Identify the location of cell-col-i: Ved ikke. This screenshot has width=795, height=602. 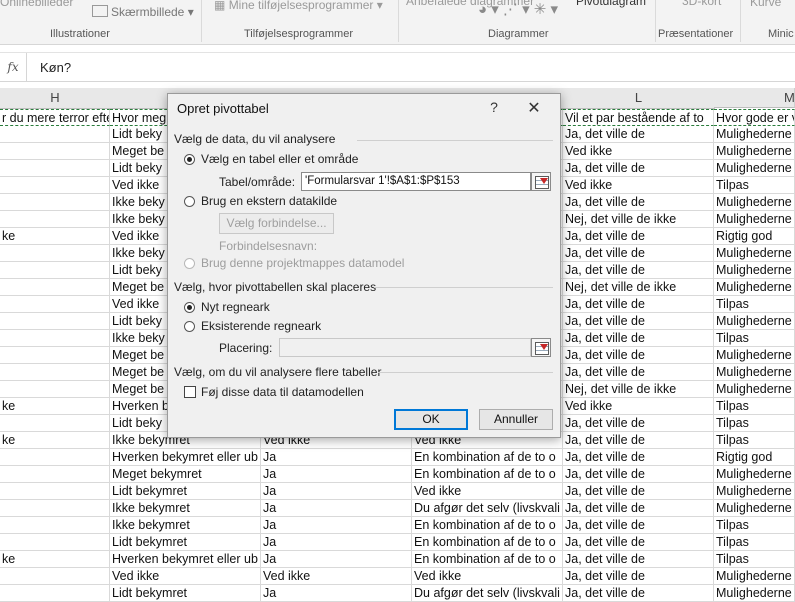
(185, 576).